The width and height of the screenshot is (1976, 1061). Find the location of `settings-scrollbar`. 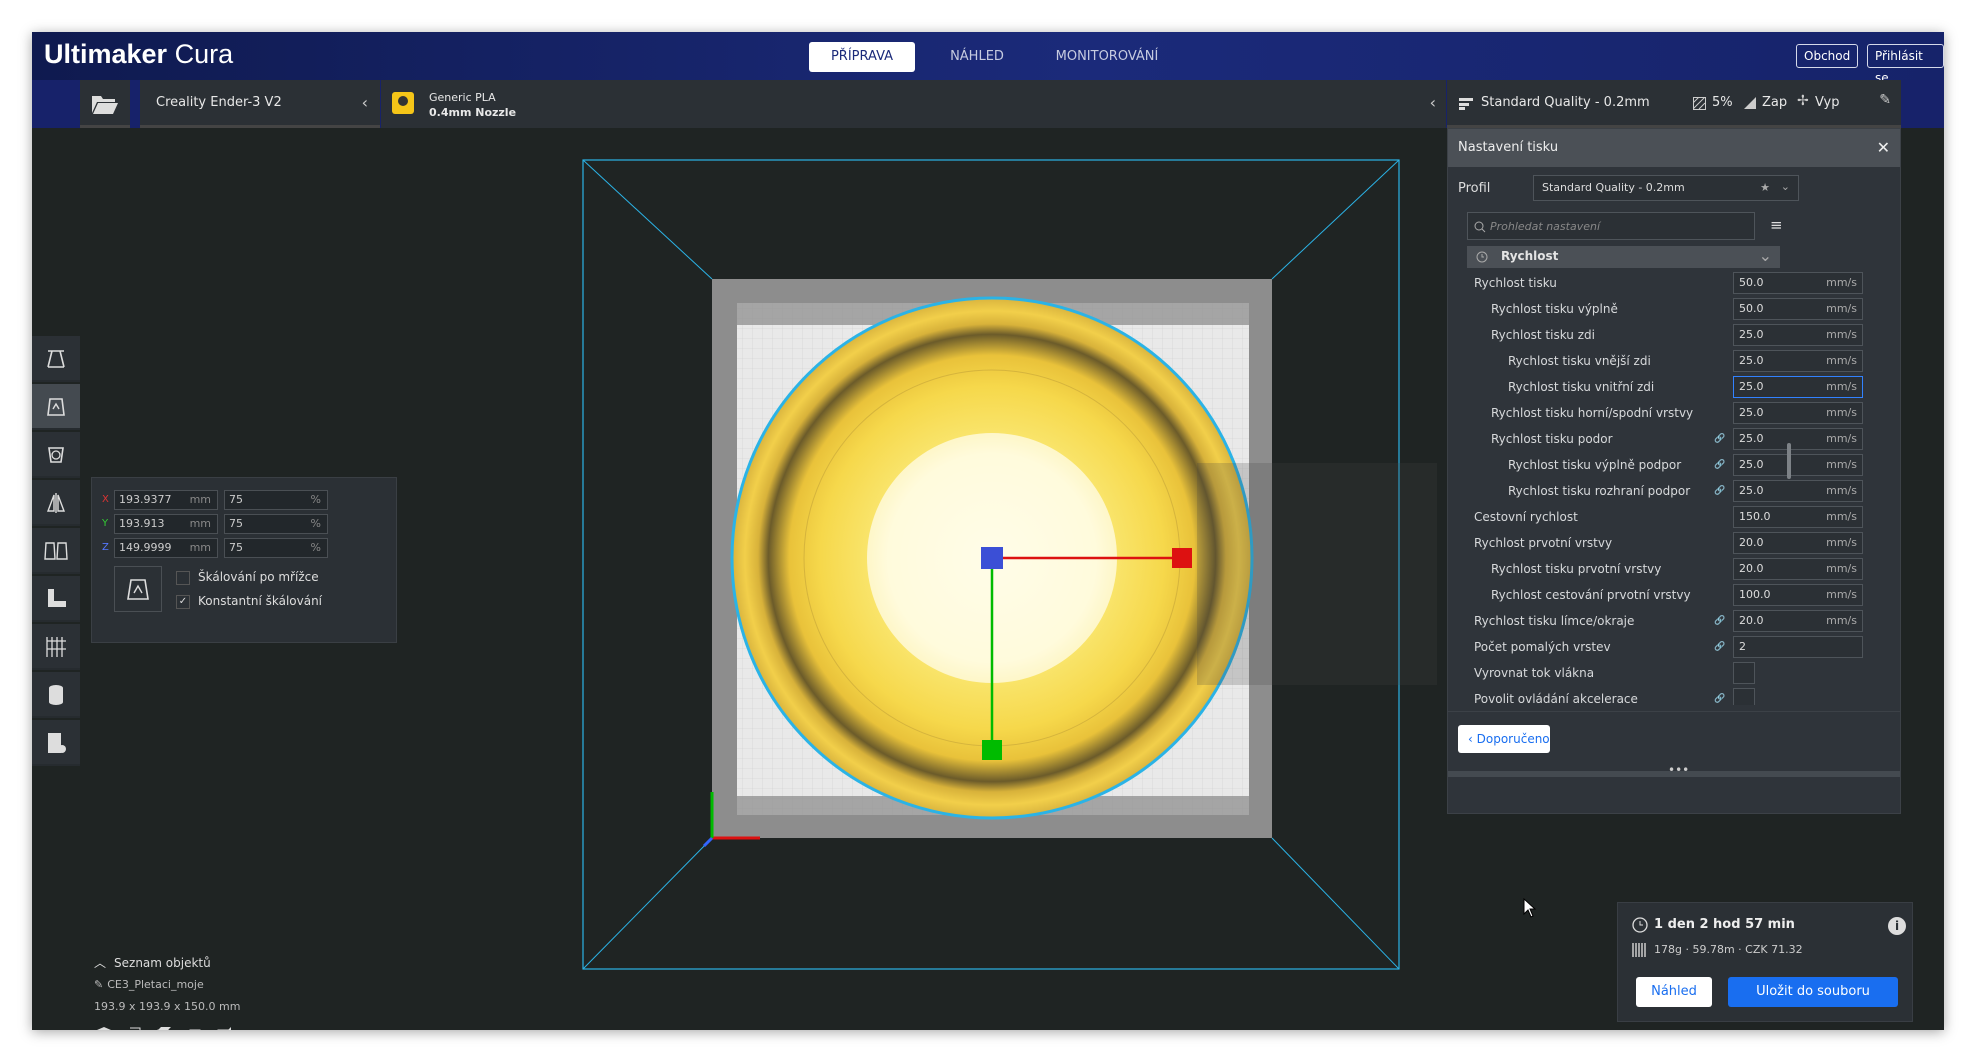

settings-scrollbar is located at coordinates (1789, 461).